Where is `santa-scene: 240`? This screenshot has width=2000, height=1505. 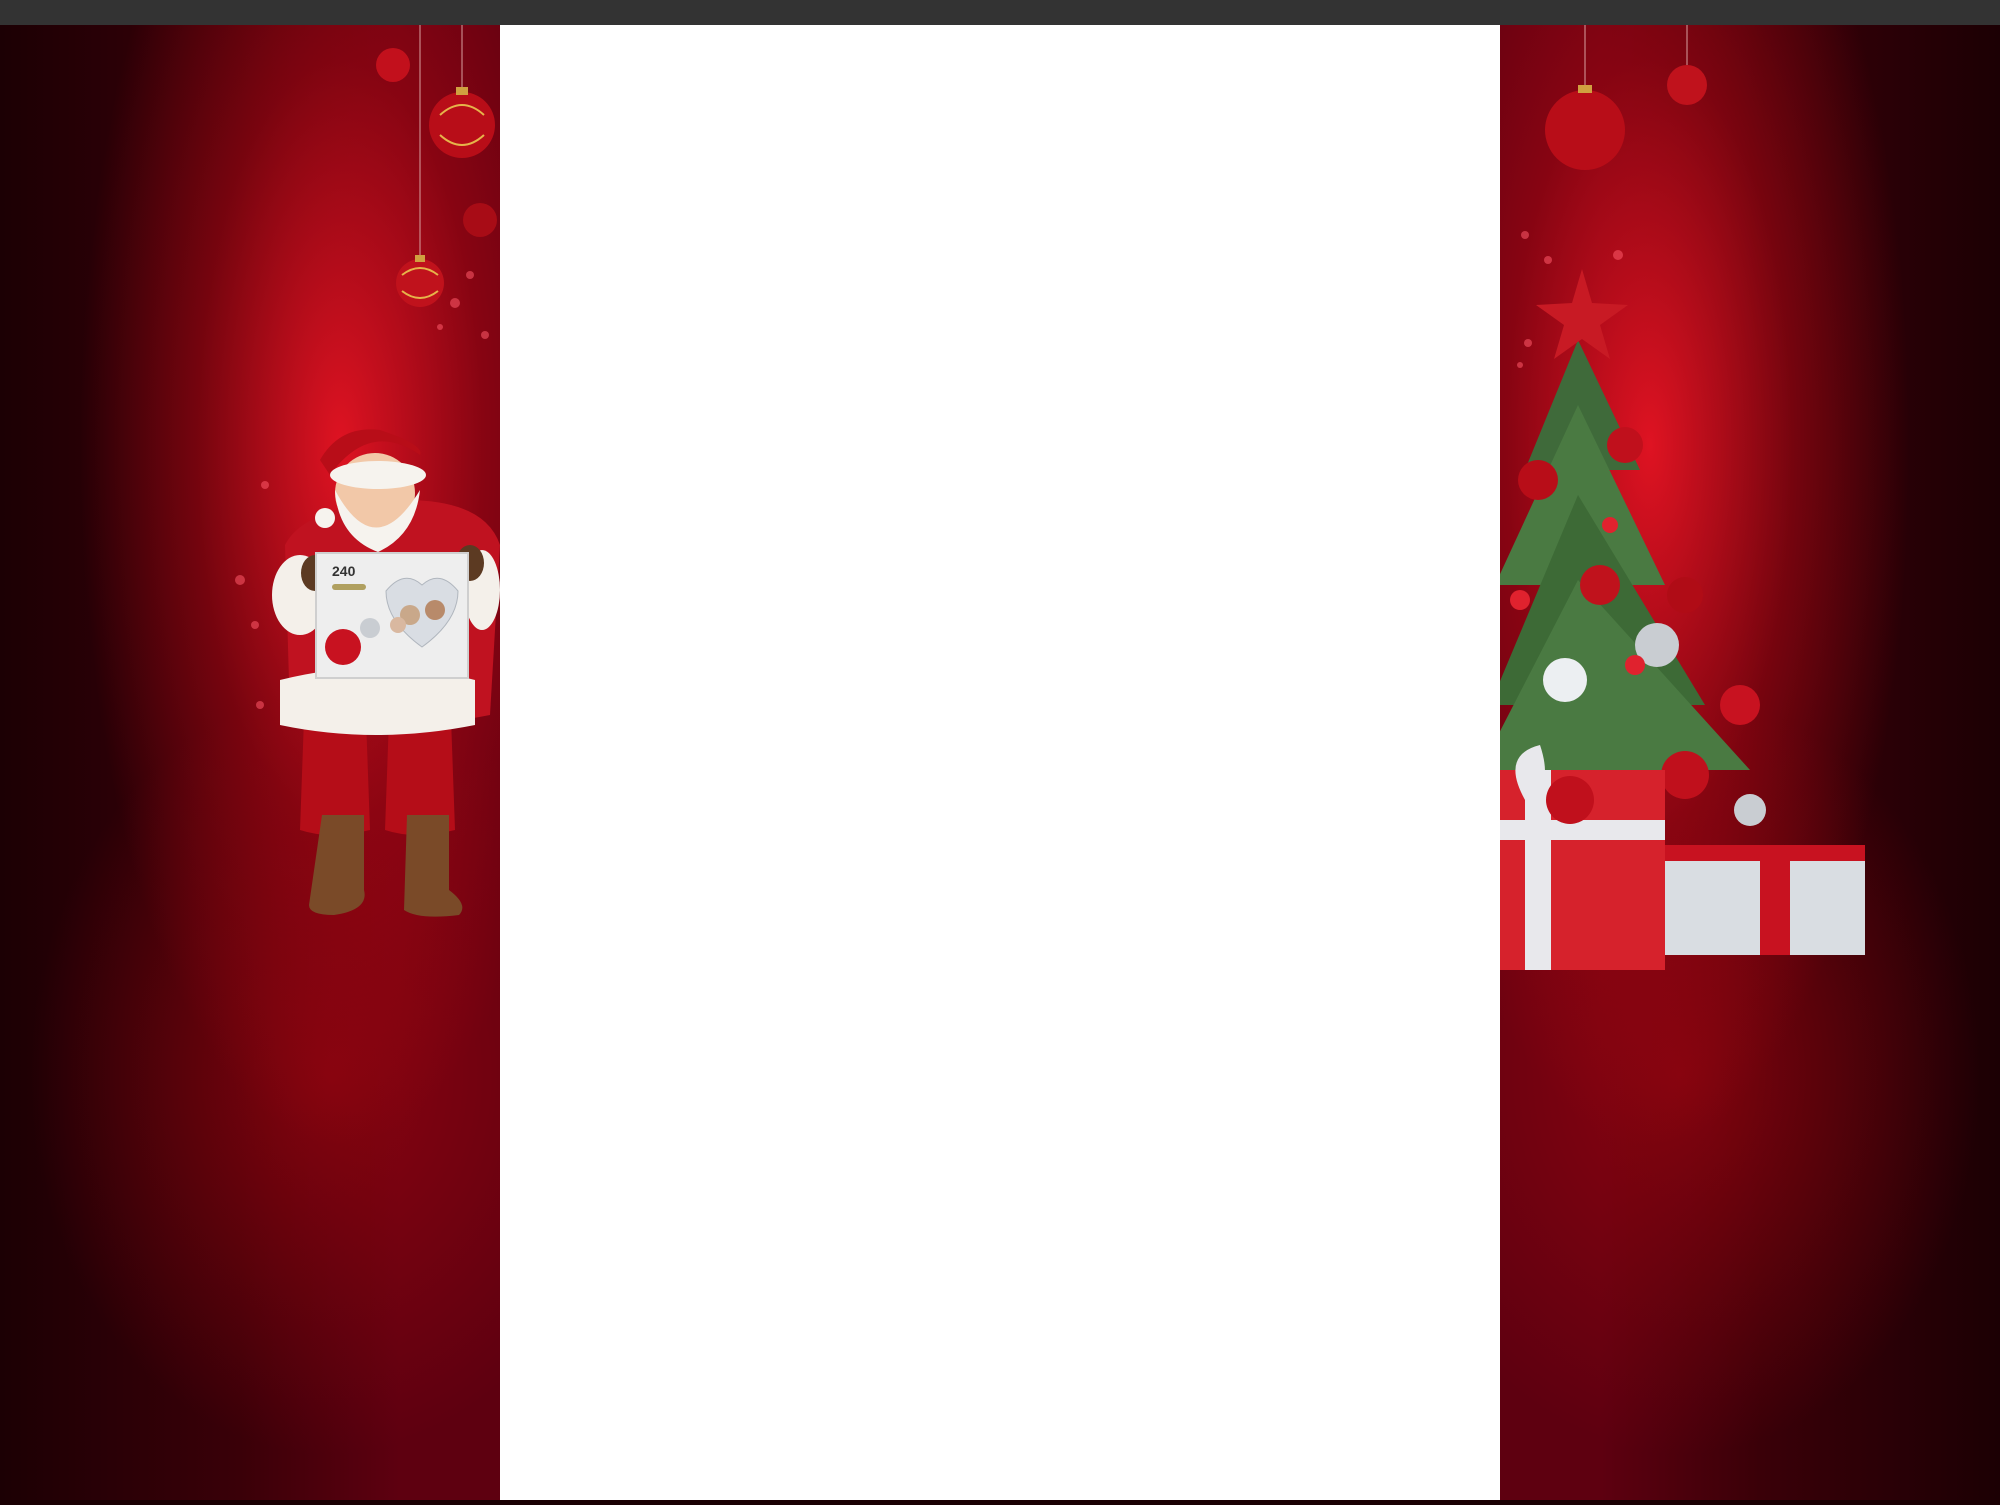 santa-scene: 240 is located at coordinates (367, 471).